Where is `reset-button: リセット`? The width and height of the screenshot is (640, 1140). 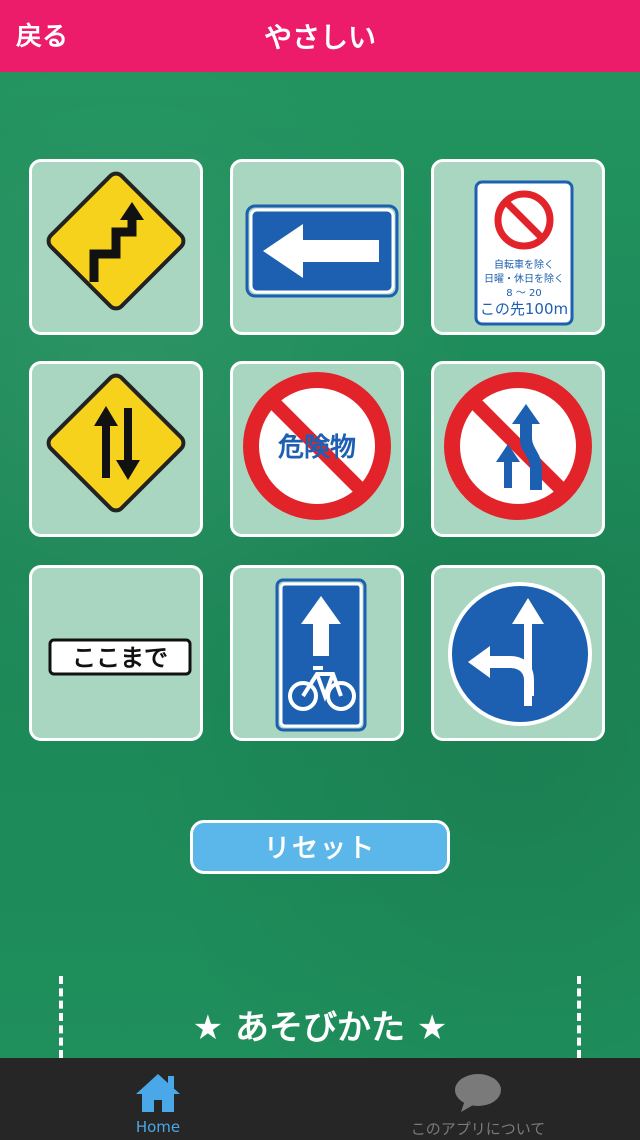
reset-button: リセット is located at coordinates (320, 847).